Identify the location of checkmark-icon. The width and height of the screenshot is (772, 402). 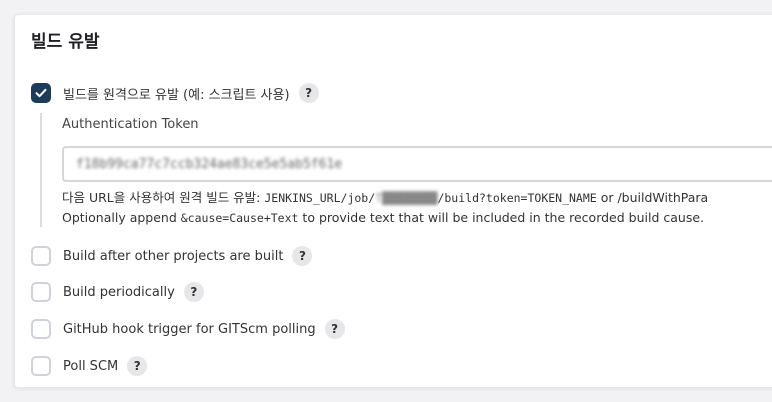
(41, 93).